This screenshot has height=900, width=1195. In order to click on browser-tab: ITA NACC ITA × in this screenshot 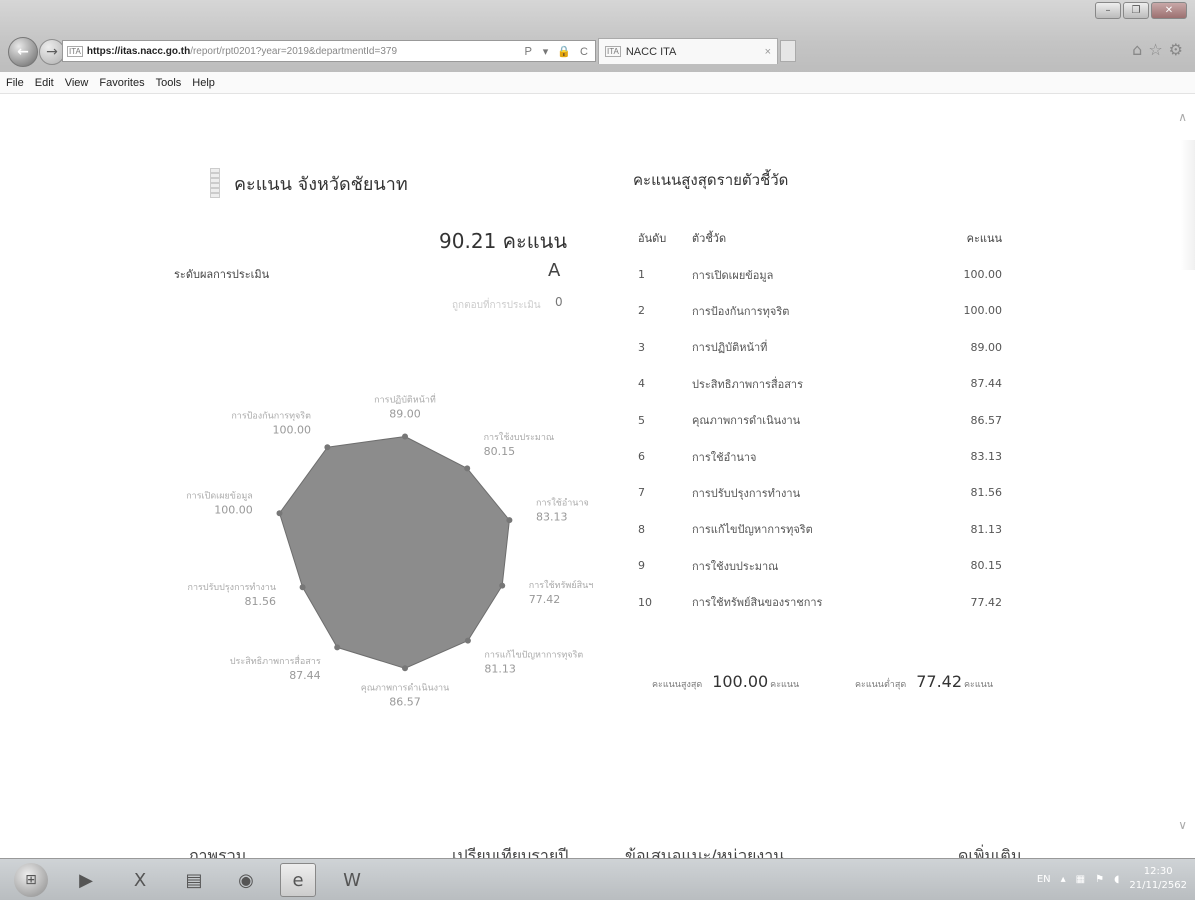, I will do `click(688, 51)`.